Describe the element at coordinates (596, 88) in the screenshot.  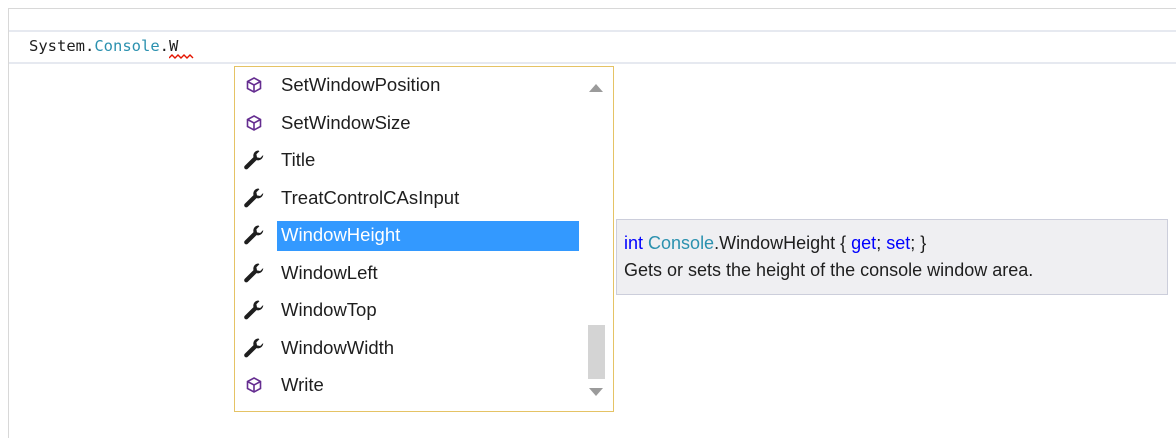
I see `scroll-up-arrow-icon` at that location.